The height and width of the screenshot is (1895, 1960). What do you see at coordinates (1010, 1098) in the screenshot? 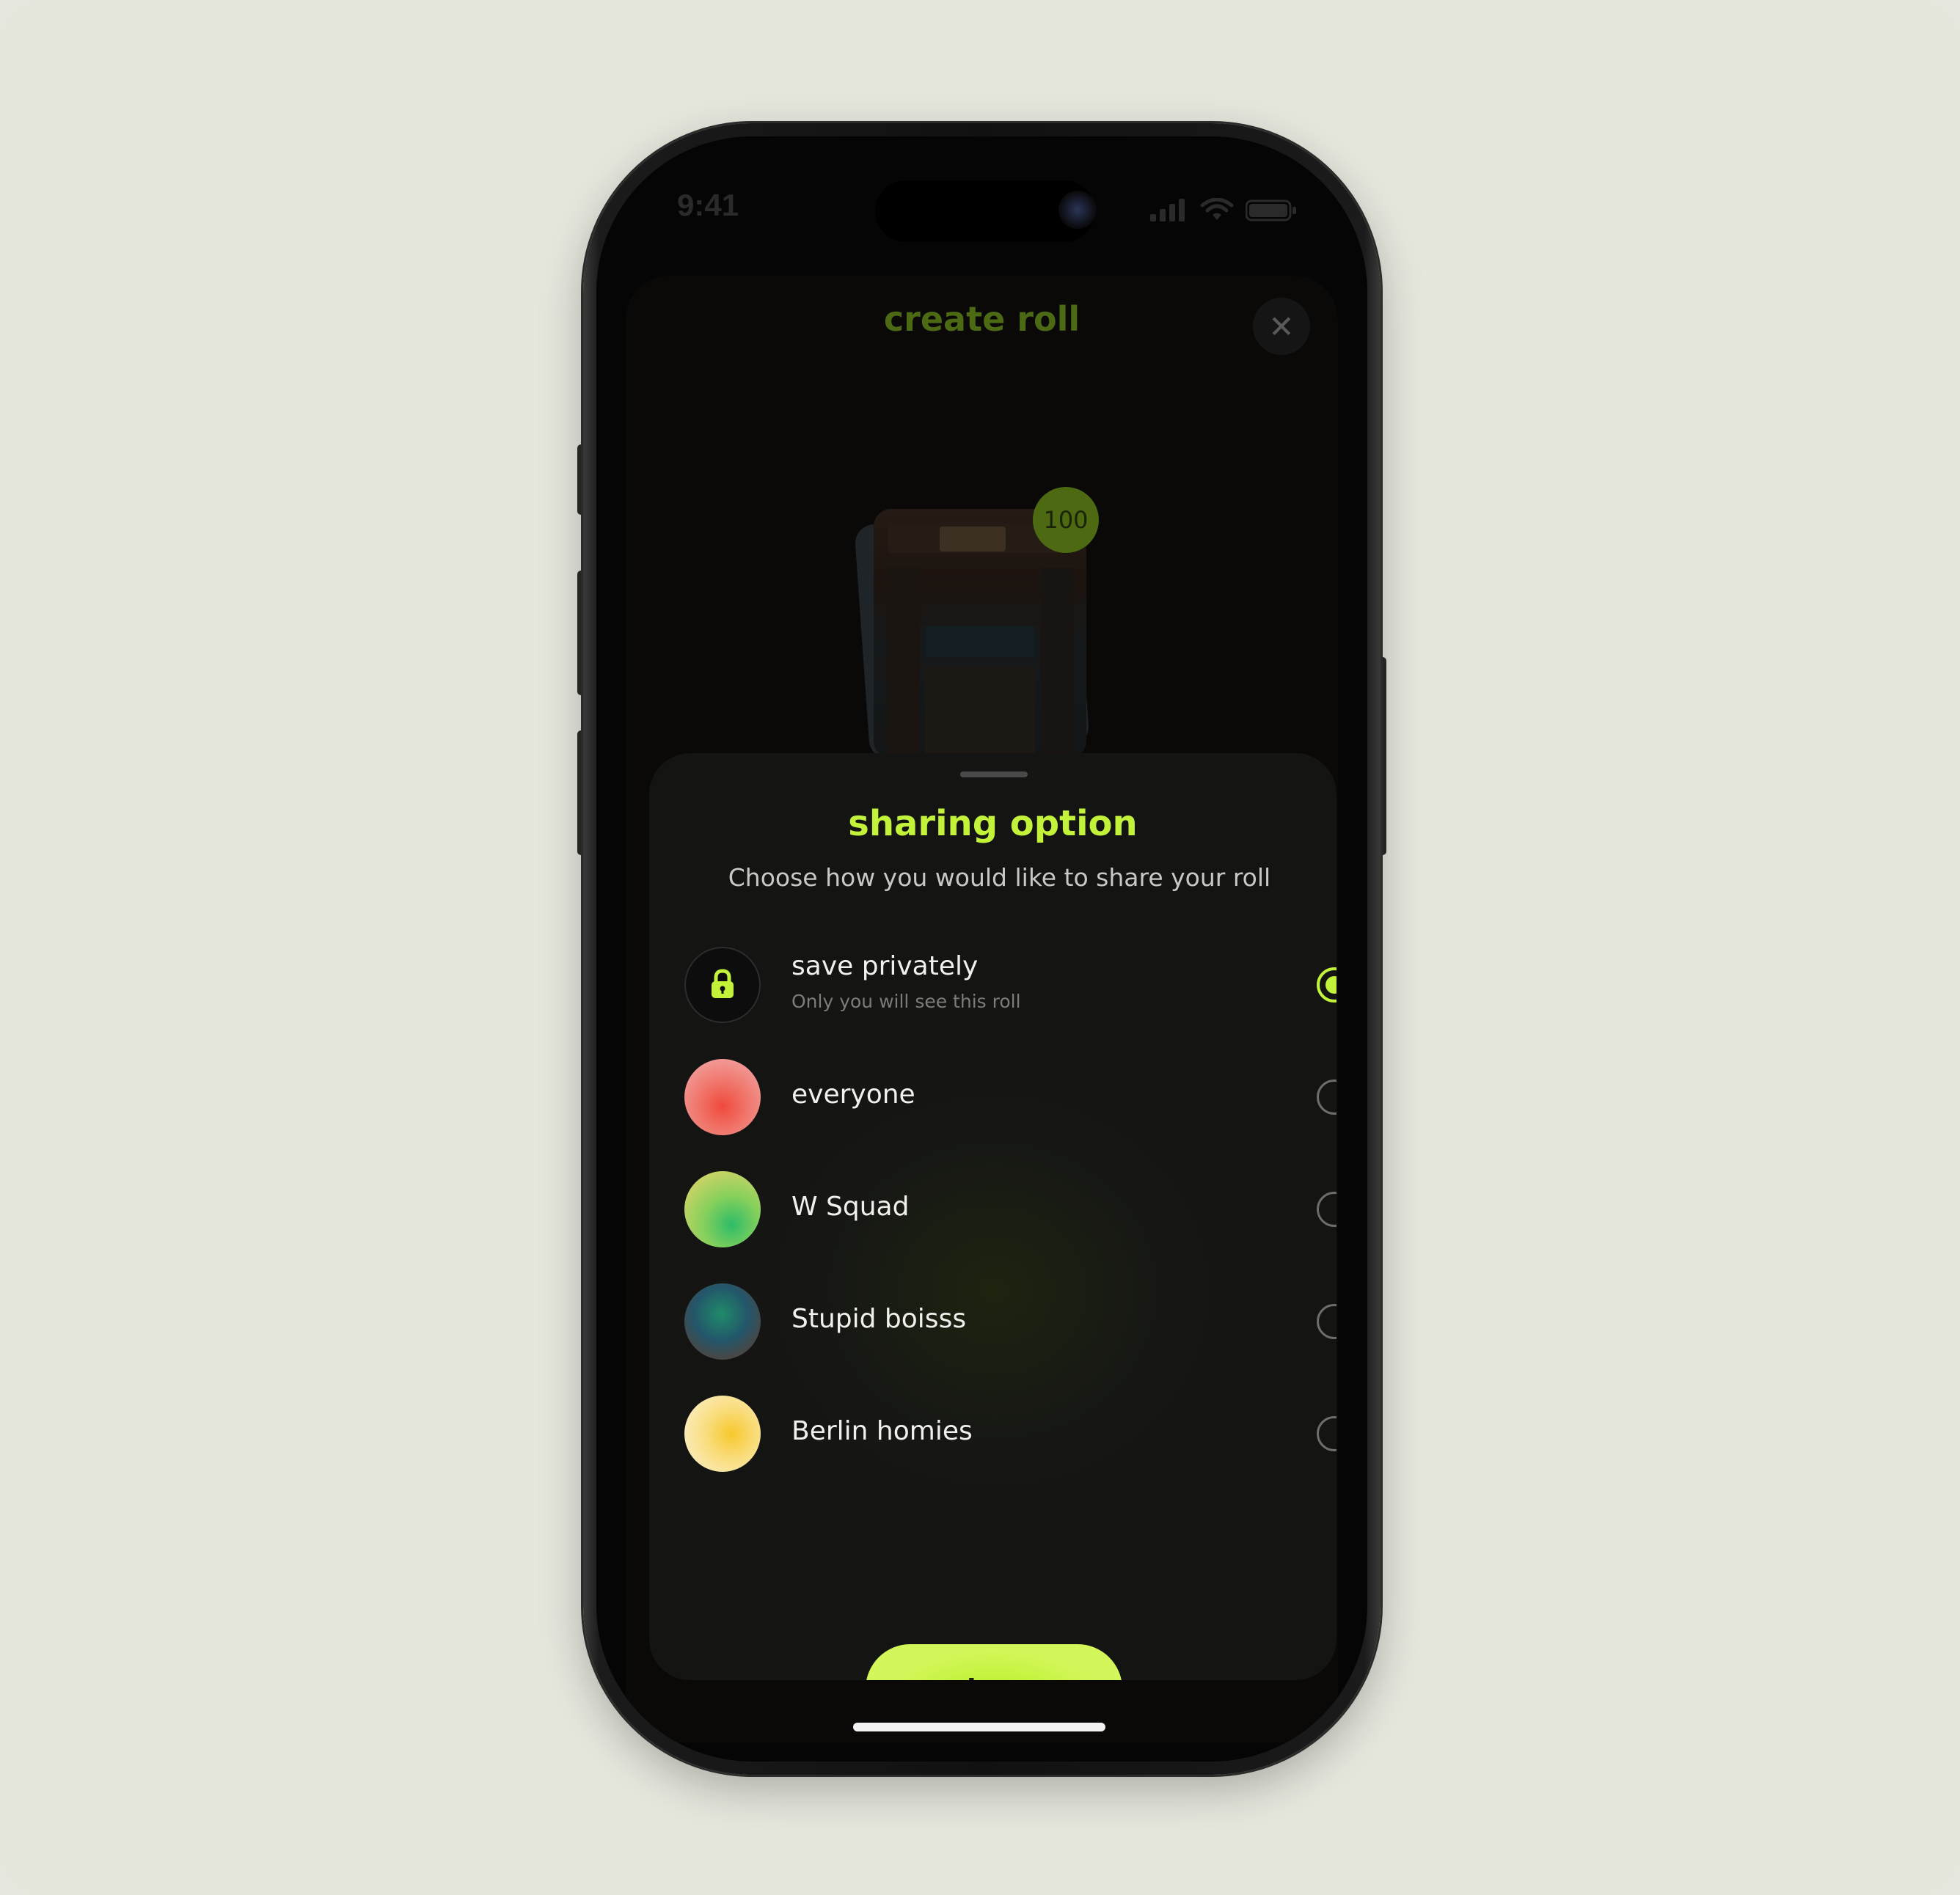
I see `option-everyone: everyone` at bounding box center [1010, 1098].